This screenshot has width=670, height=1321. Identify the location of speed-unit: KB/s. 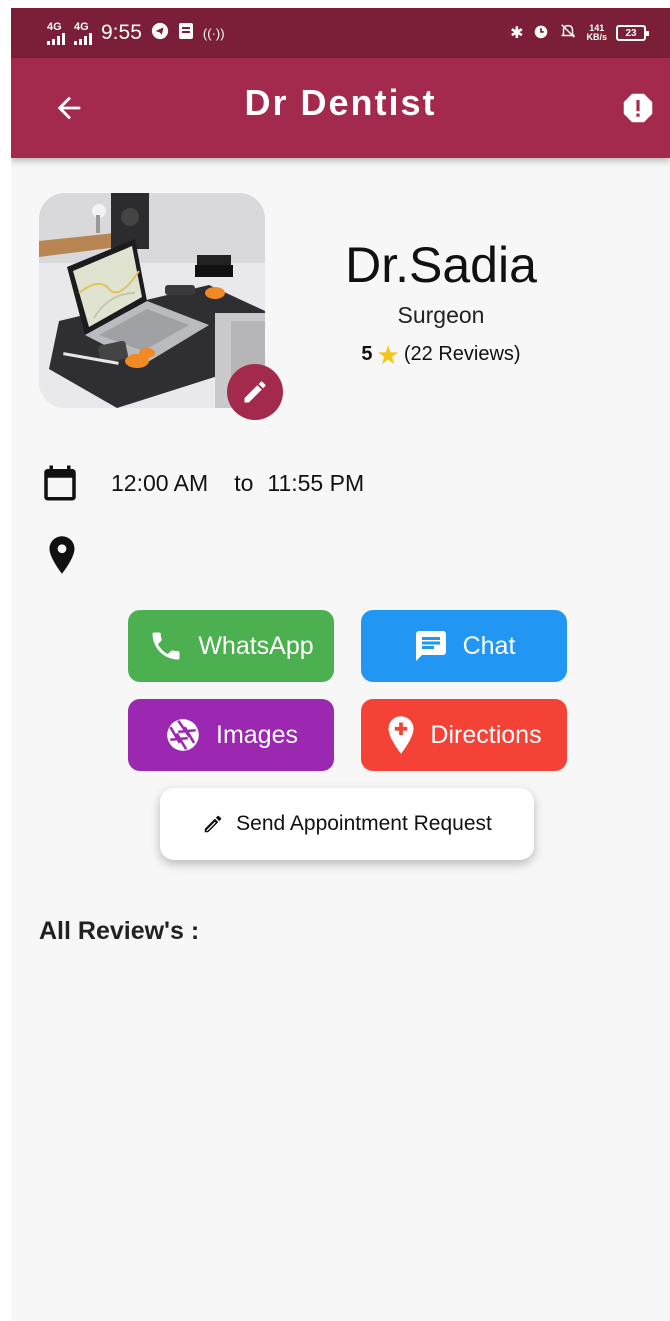
(596, 37).